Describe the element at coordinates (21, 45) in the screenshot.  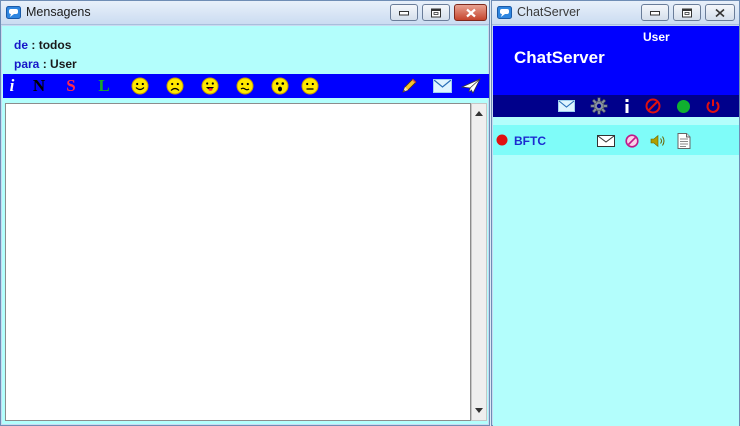
I see `from-label: de` at that location.